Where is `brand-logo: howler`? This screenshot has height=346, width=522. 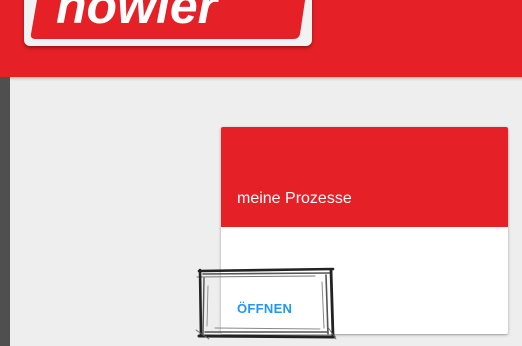
brand-logo: howler is located at coordinates (168, 23).